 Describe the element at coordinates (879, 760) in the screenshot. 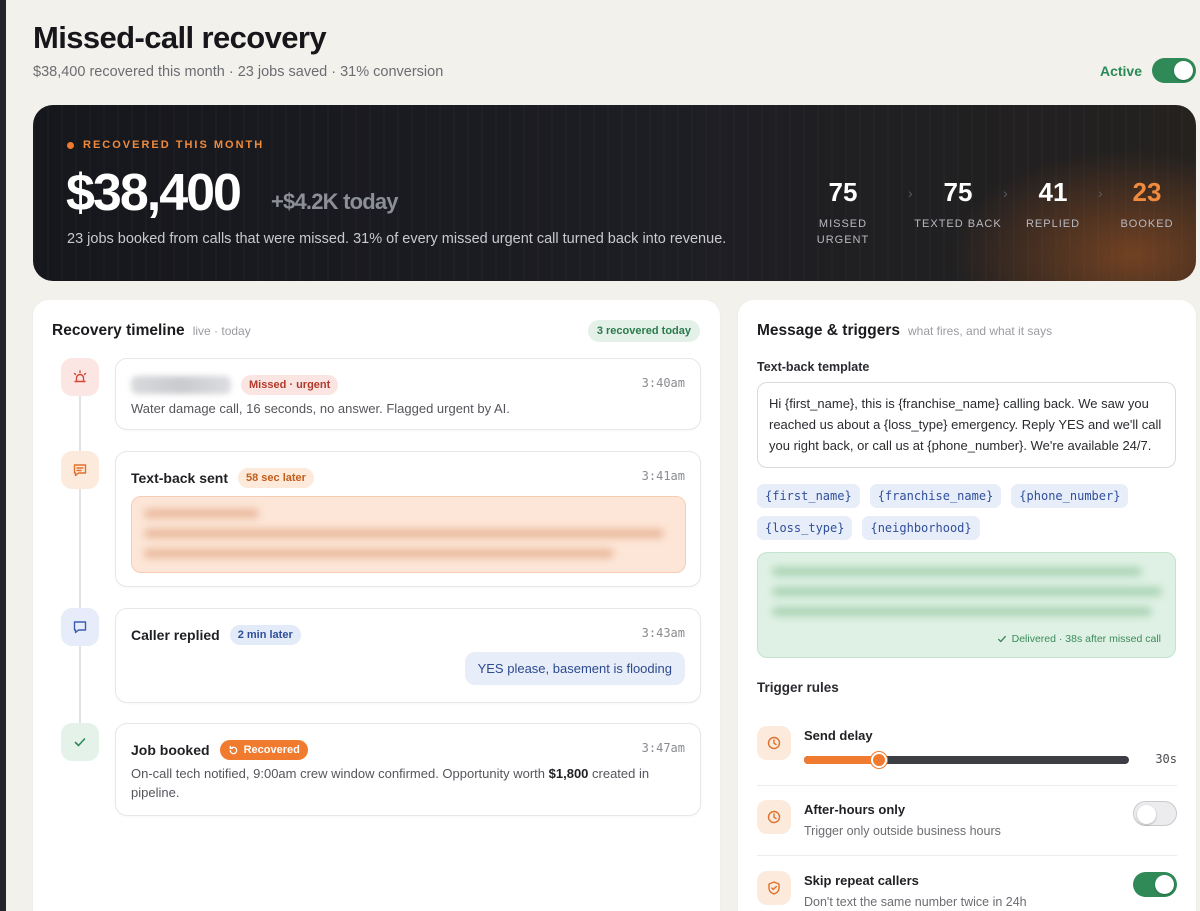

I see `slider-thumb` at that location.